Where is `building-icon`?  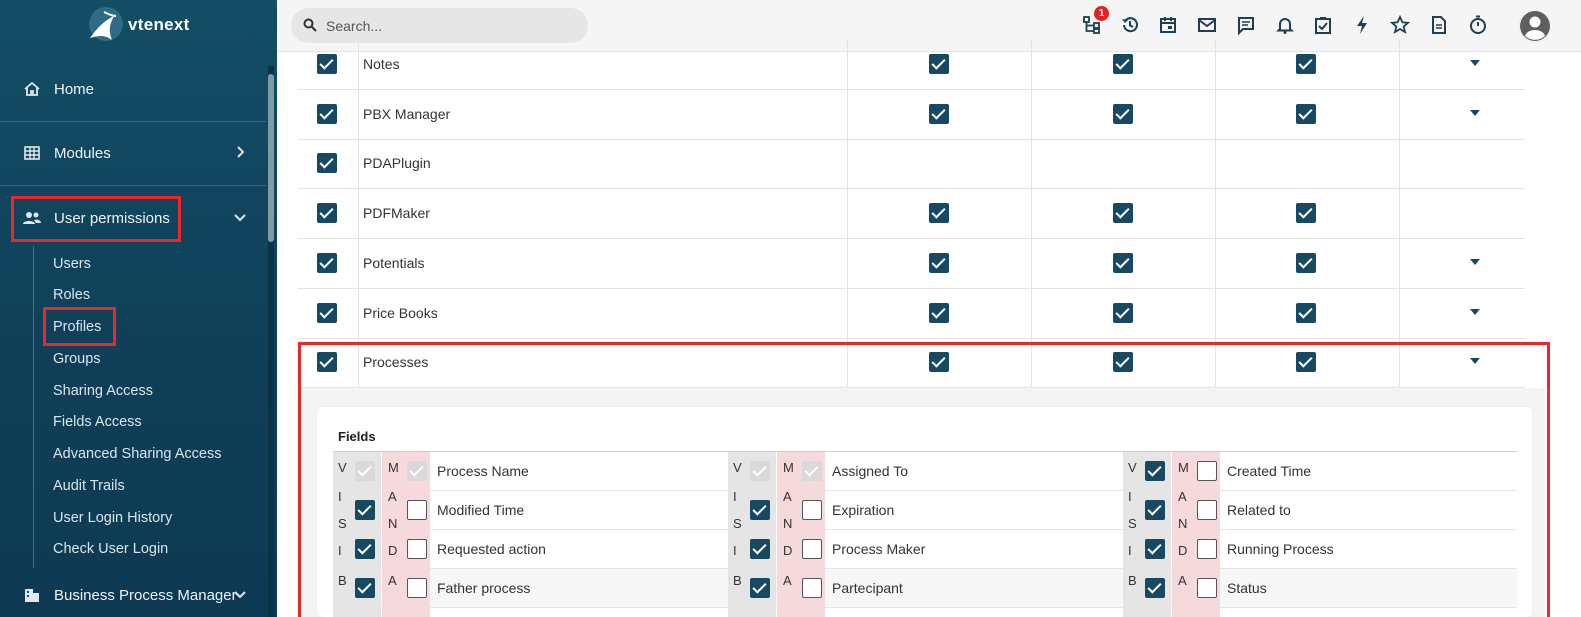 building-icon is located at coordinates (32, 595).